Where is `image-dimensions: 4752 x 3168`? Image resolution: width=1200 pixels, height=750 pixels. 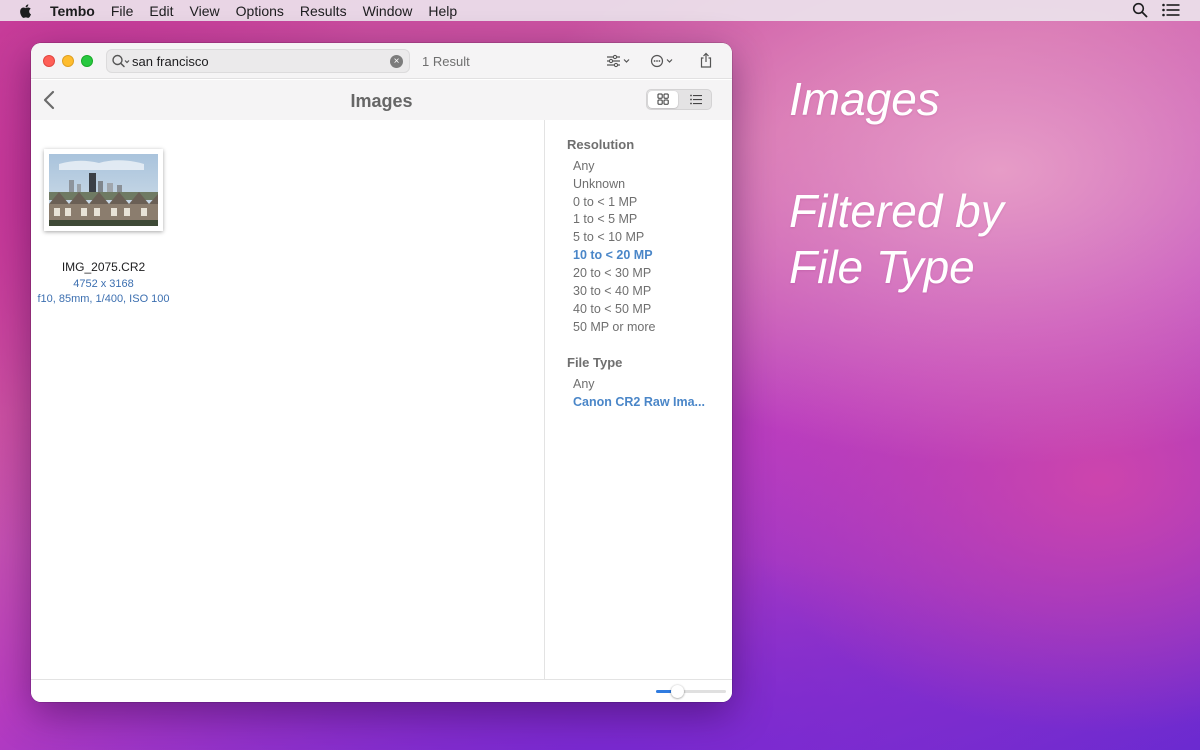 image-dimensions: 4752 x 3168 is located at coordinates (103, 284).